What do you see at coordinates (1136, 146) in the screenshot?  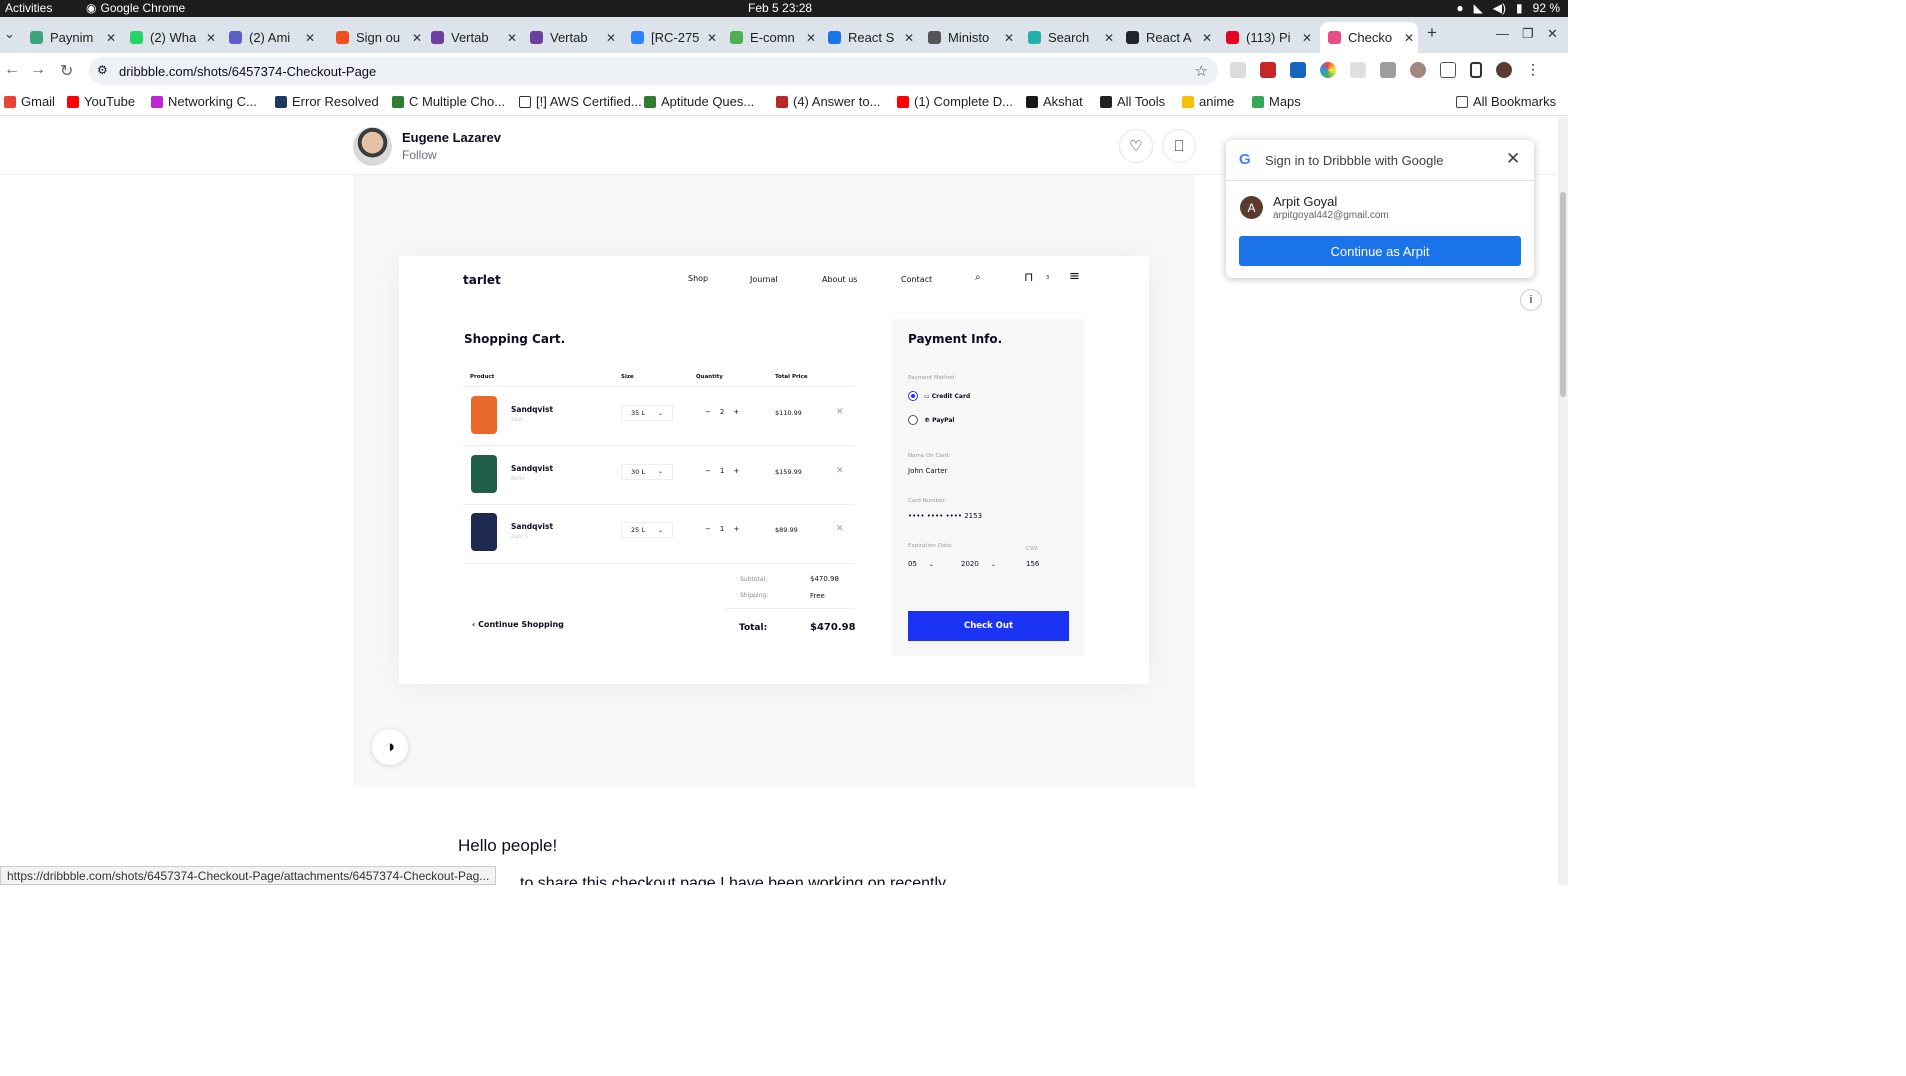 I see `like-button: ♡` at bounding box center [1136, 146].